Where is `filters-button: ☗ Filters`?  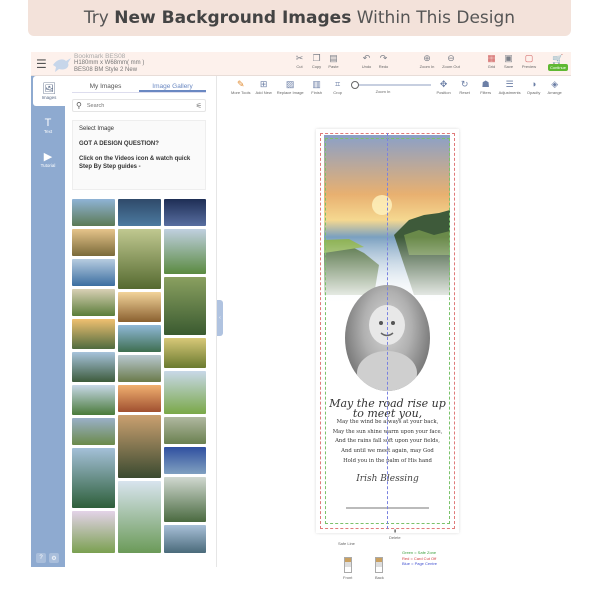 filters-button: ☗ Filters is located at coordinates (486, 87).